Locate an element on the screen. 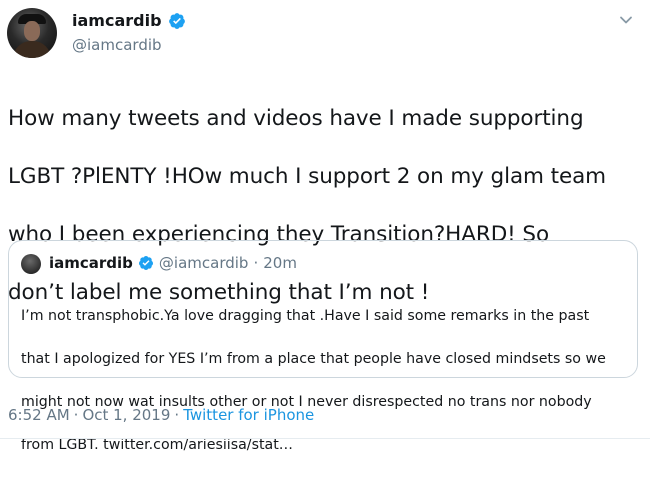 This screenshot has width=650, height=478. tweet-source-link: Twitter for iPhone is located at coordinates (248, 415).